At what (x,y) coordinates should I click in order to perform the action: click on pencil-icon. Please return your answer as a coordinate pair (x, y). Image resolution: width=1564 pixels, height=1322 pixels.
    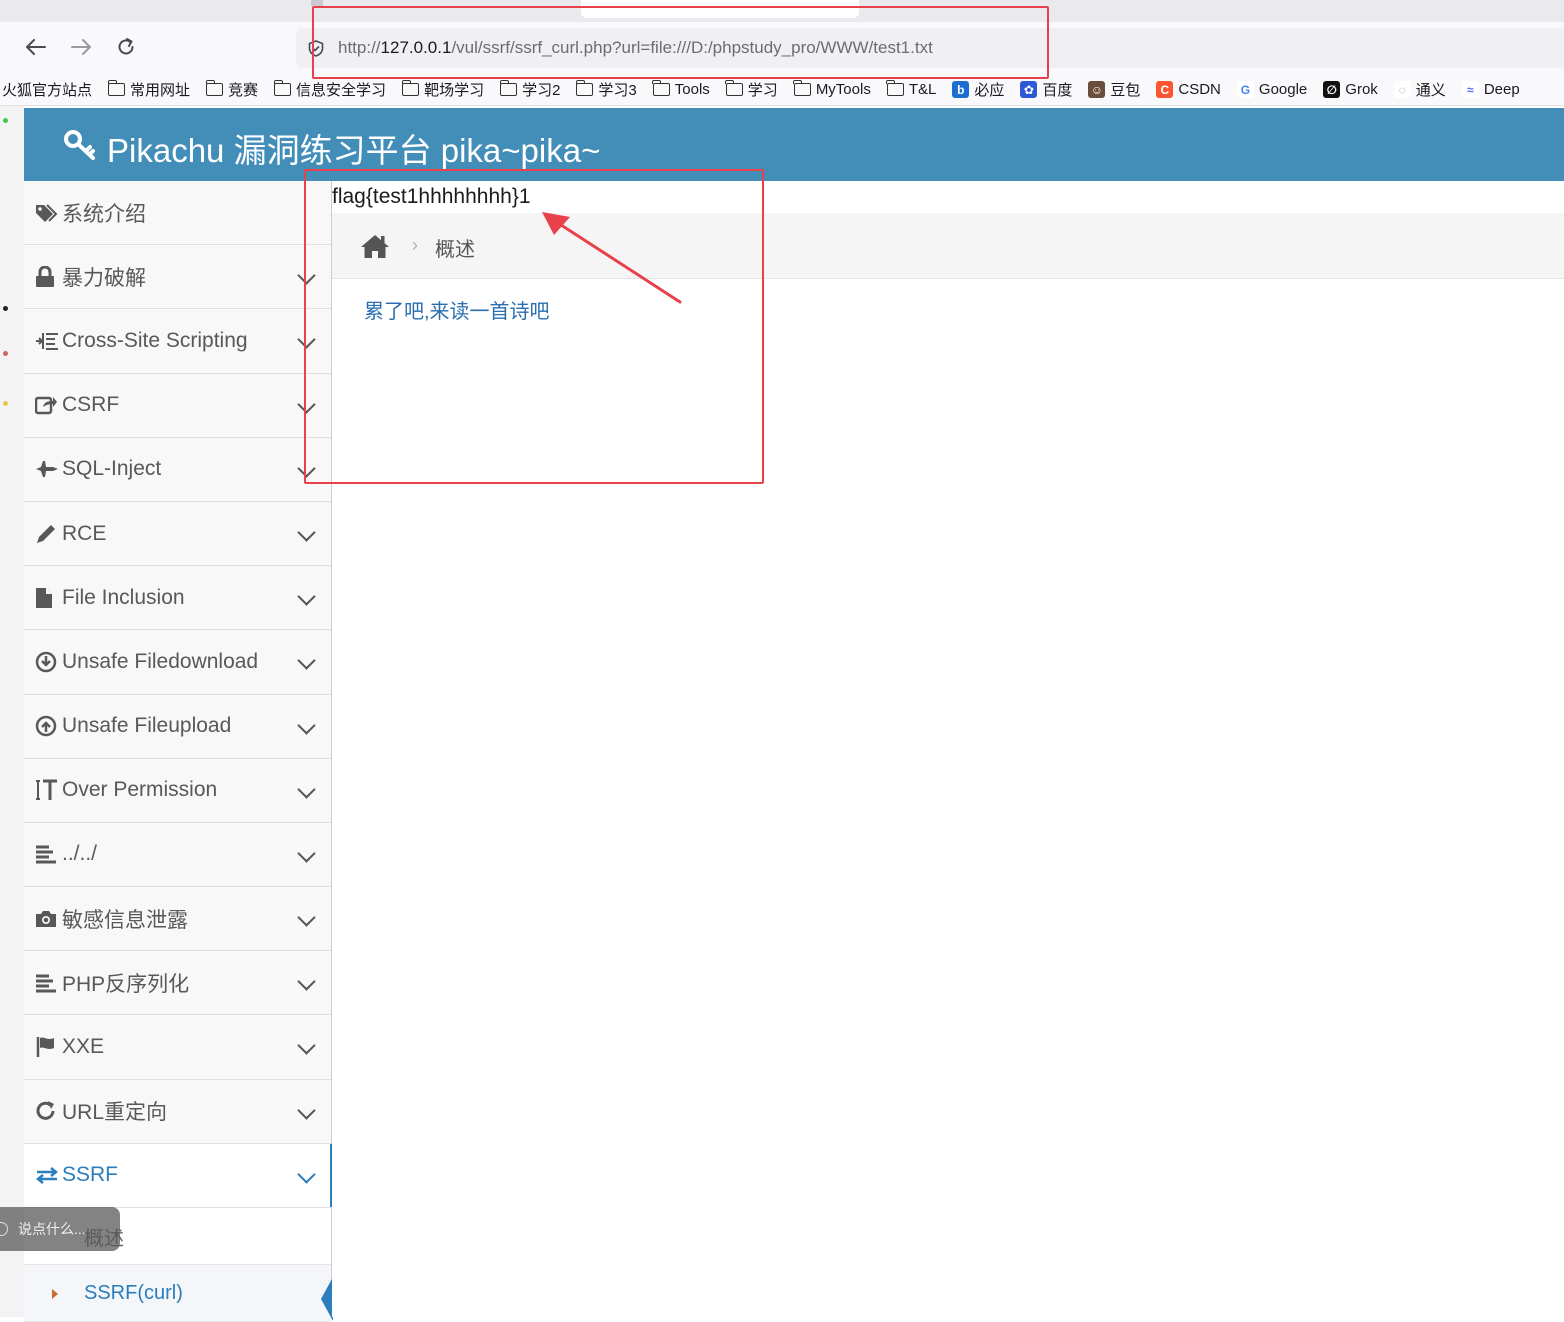
    Looking at the image, I should click on (47, 534).